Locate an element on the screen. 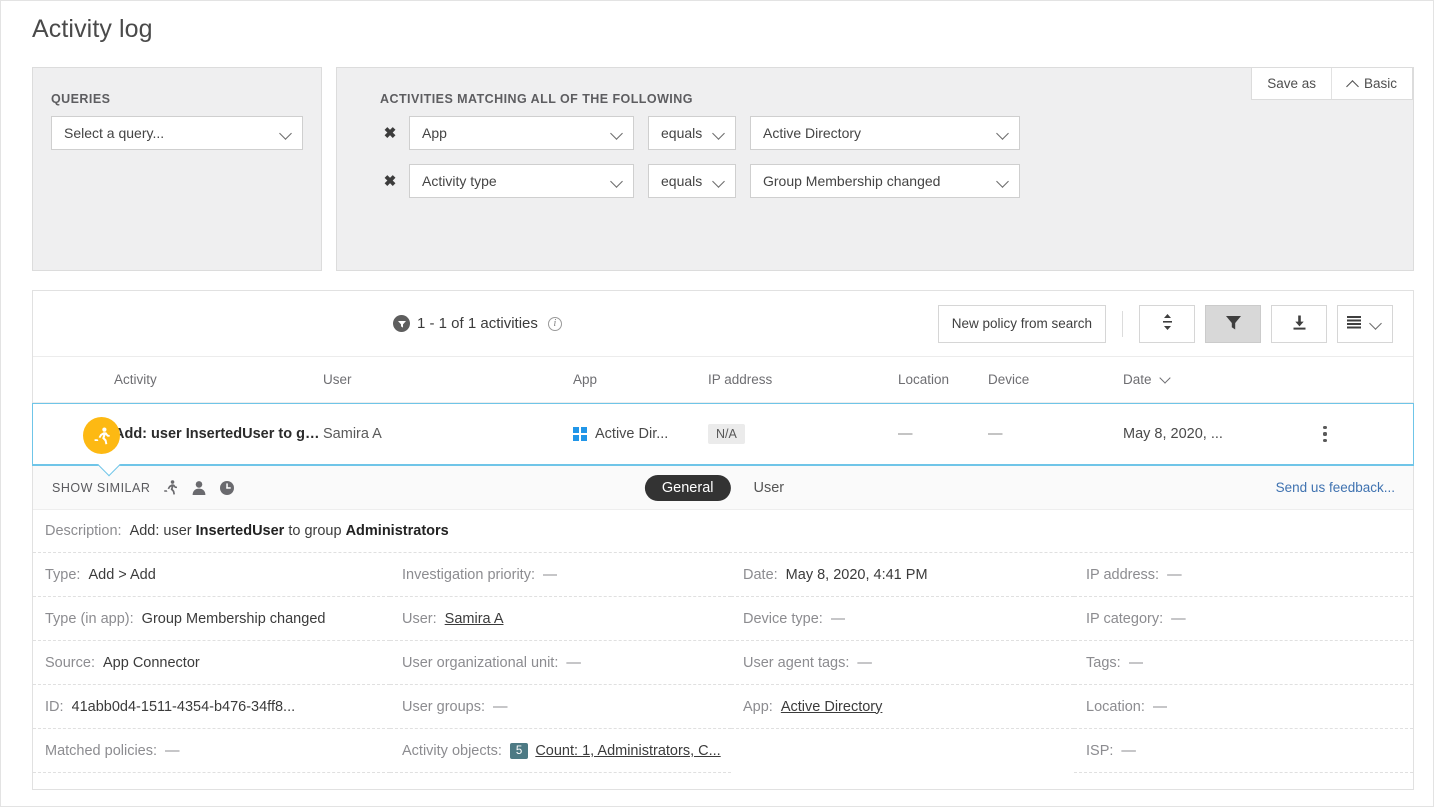 This screenshot has height=807, width=1434. condition-row: ✖ App equals Active Directory is located at coordinates (886, 133).